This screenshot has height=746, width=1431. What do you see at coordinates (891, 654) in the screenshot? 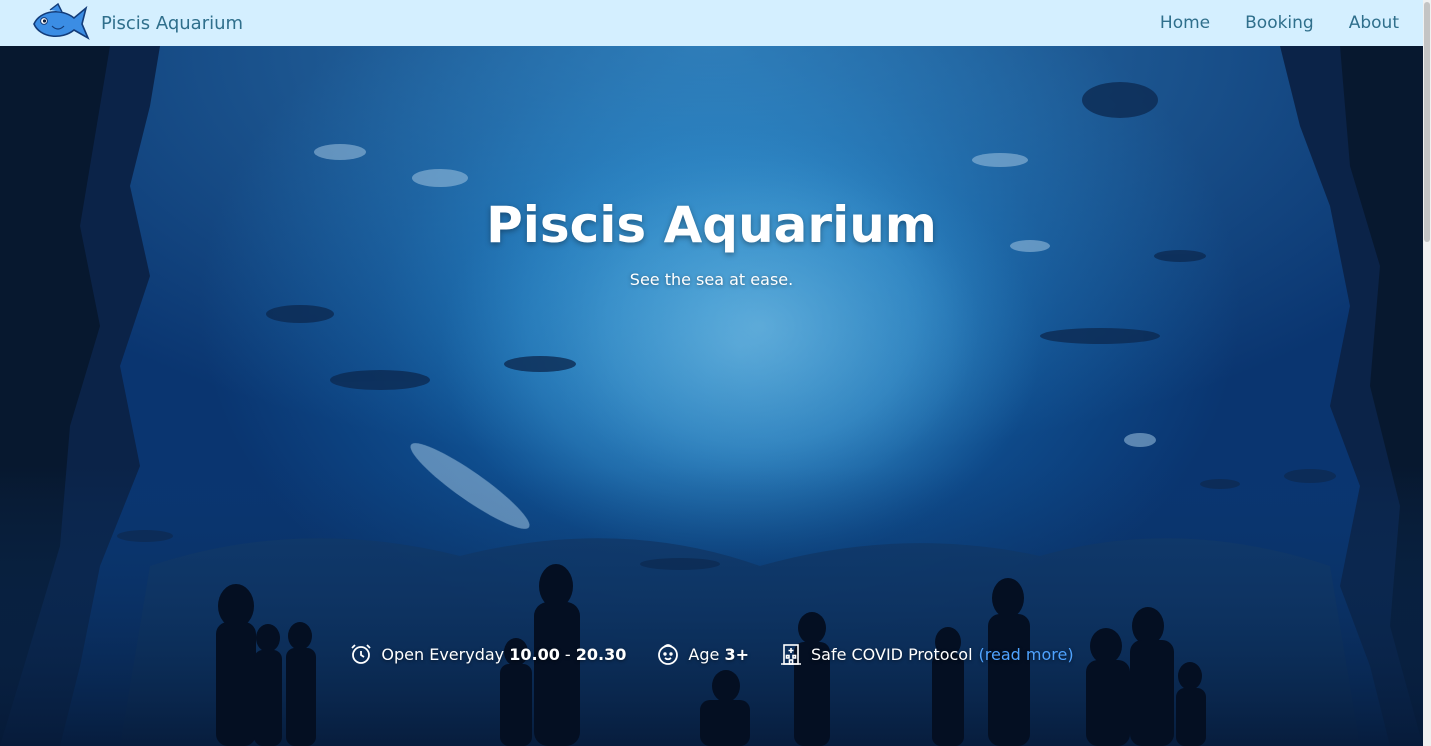
I see `covid-text: Safe COVID Protocol` at bounding box center [891, 654].